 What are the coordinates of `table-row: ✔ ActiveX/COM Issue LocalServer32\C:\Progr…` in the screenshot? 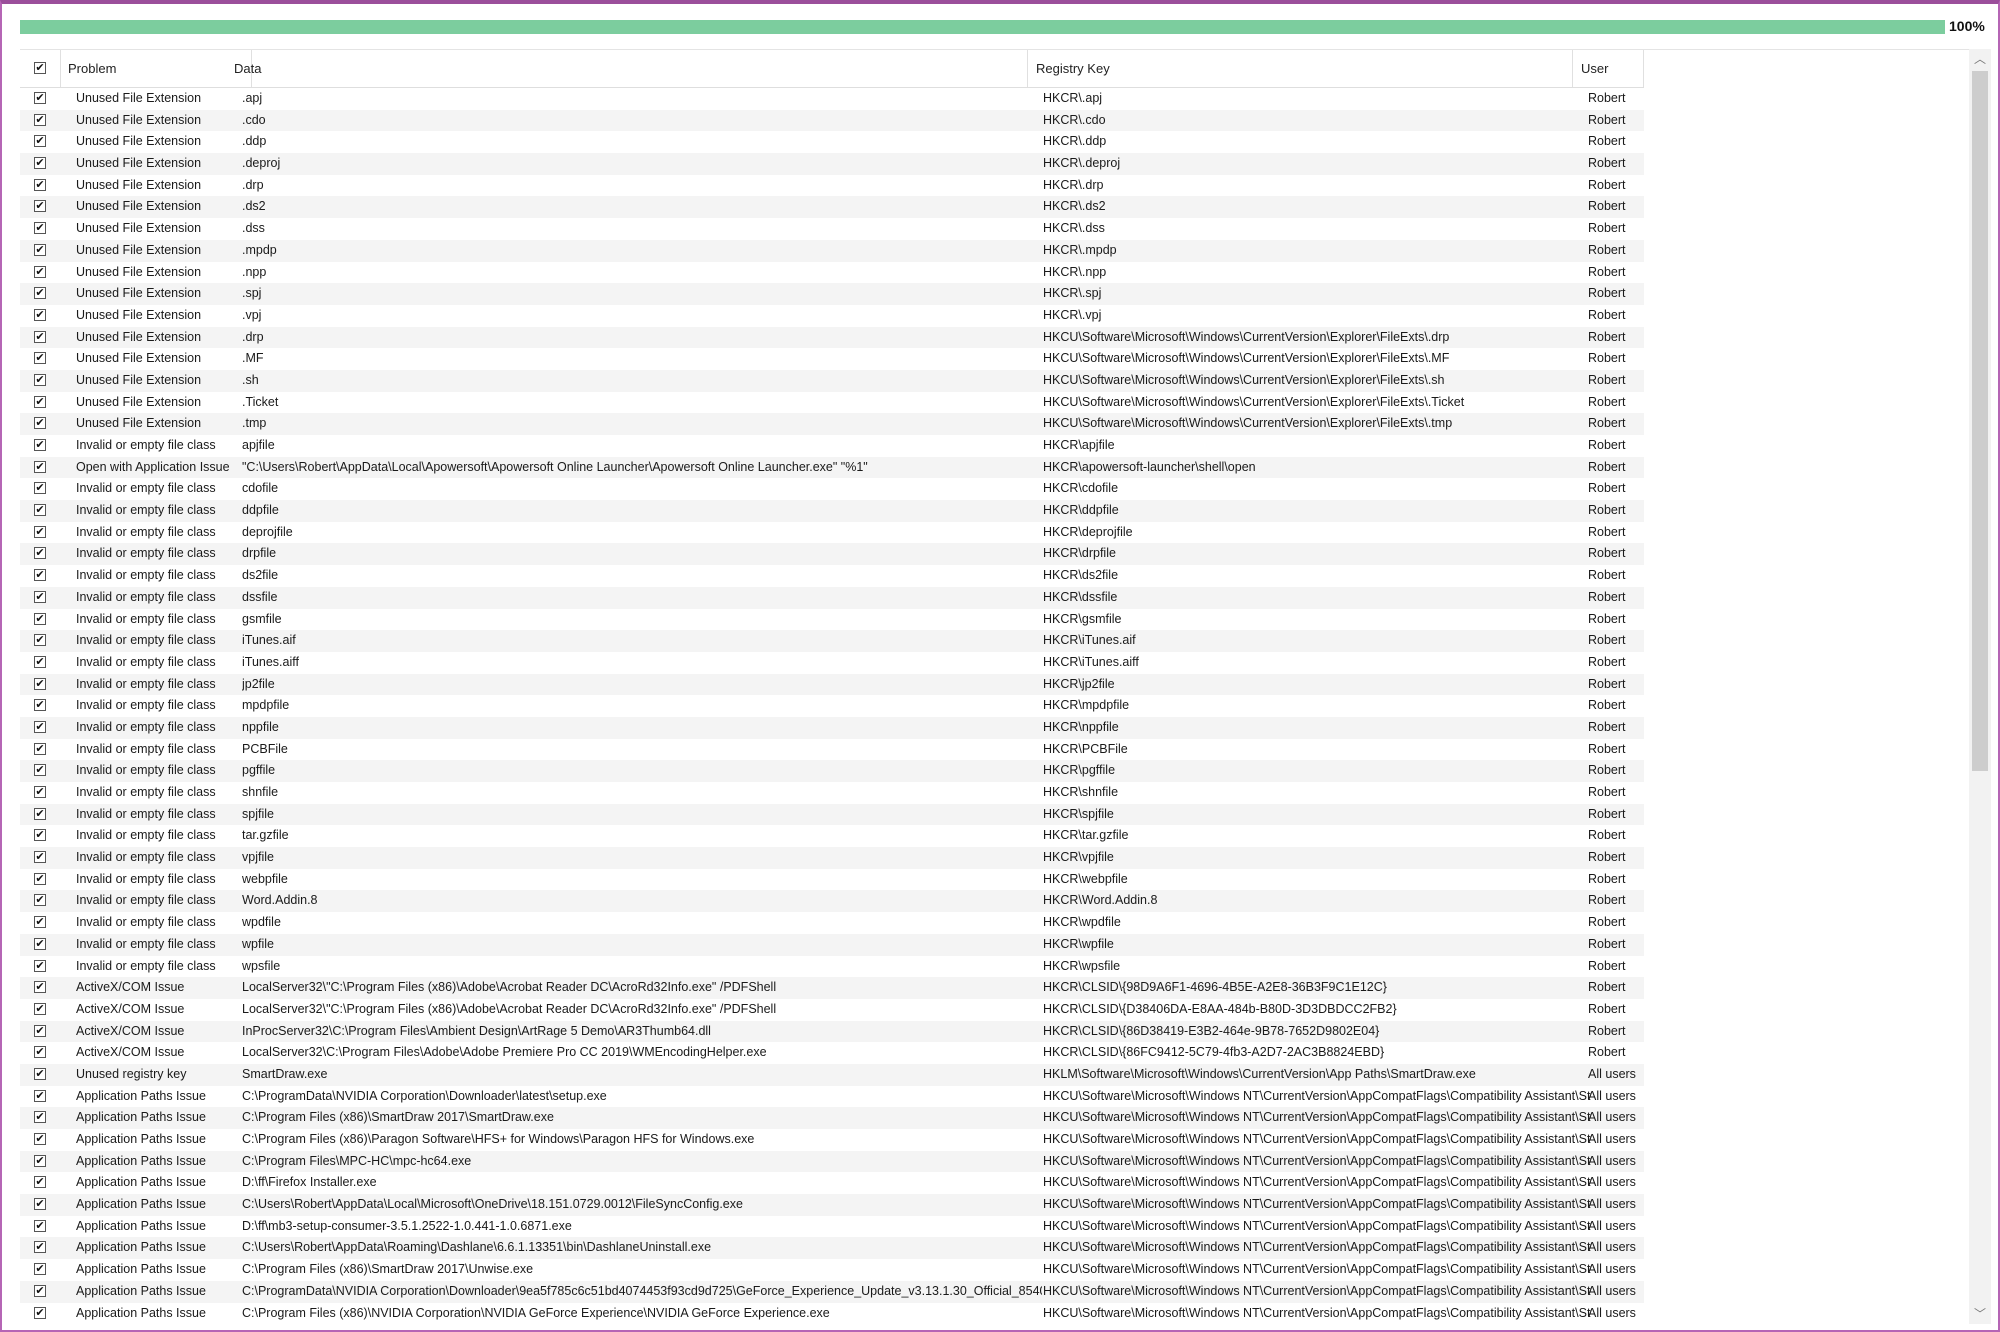 It's located at (832, 1053).